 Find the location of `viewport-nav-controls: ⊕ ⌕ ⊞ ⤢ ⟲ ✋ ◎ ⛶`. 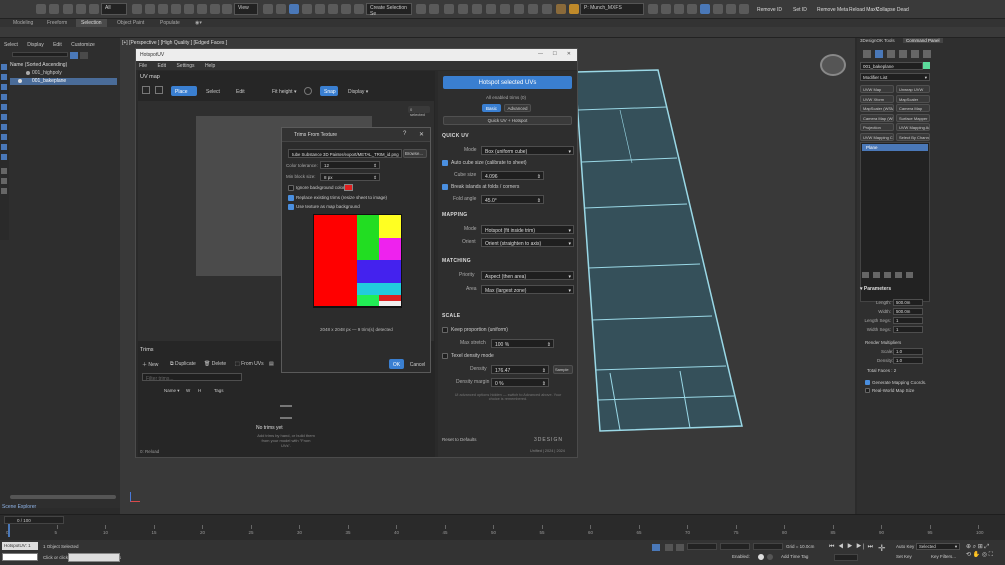

viewport-nav-controls: ⊕ ⌕ ⊞ ⤢ ⟲ ✋ ◎ ⛶ is located at coordinates (984, 553).